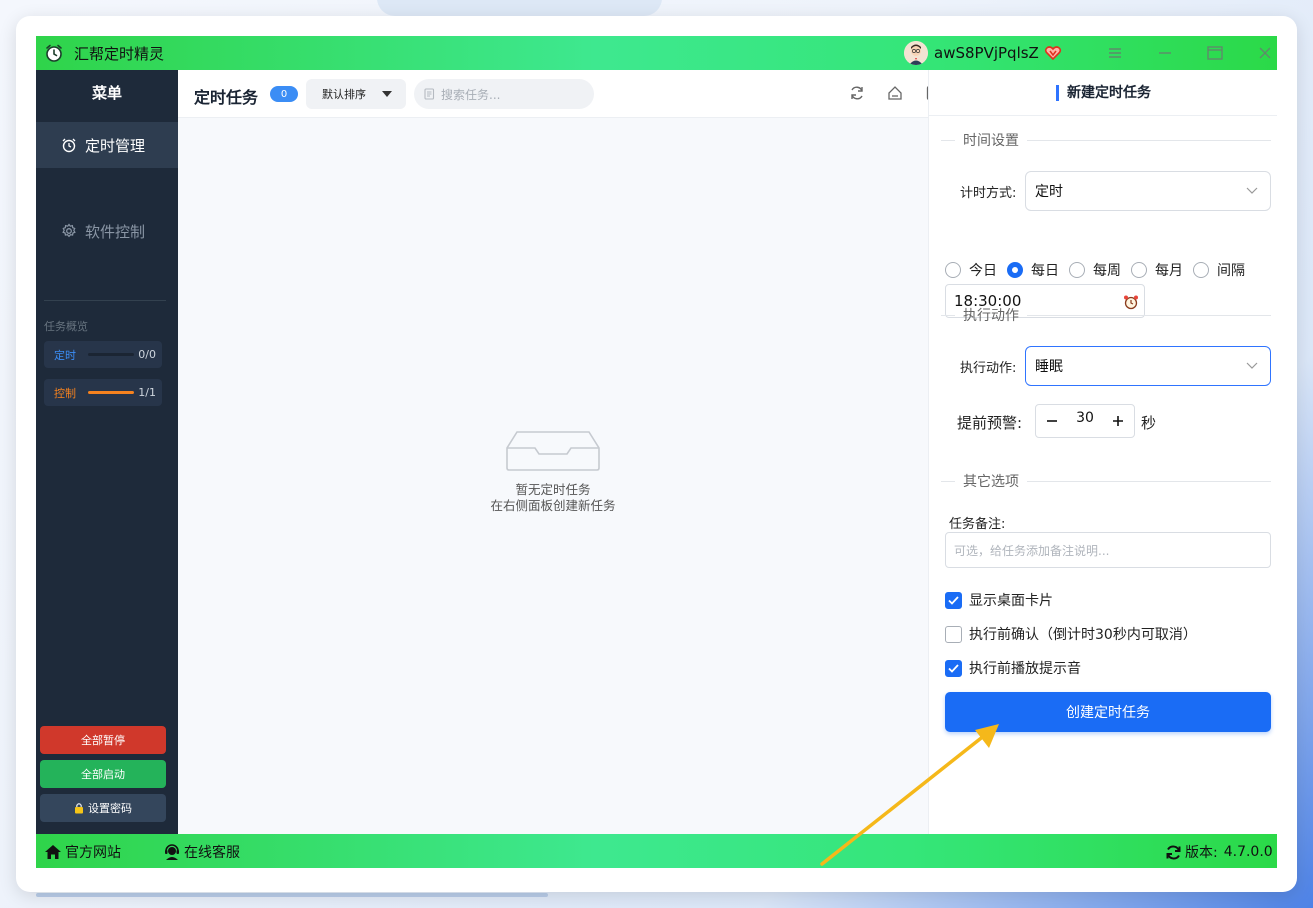  I want to click on footer-bar: 官方网站 在线客服 版本: 4.7.0.0, so click(656, 851).